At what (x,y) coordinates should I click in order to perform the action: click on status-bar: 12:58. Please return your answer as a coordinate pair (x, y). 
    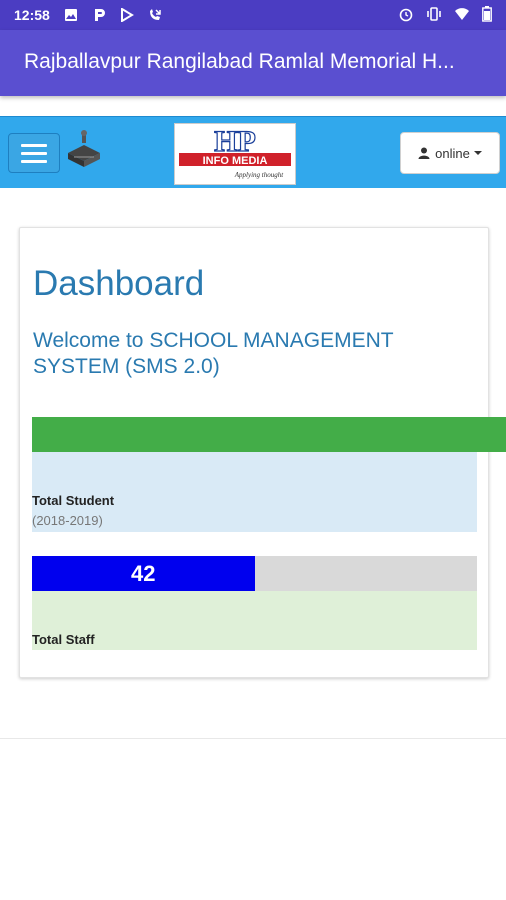
    Looking at the image, I should click on (253, 15).